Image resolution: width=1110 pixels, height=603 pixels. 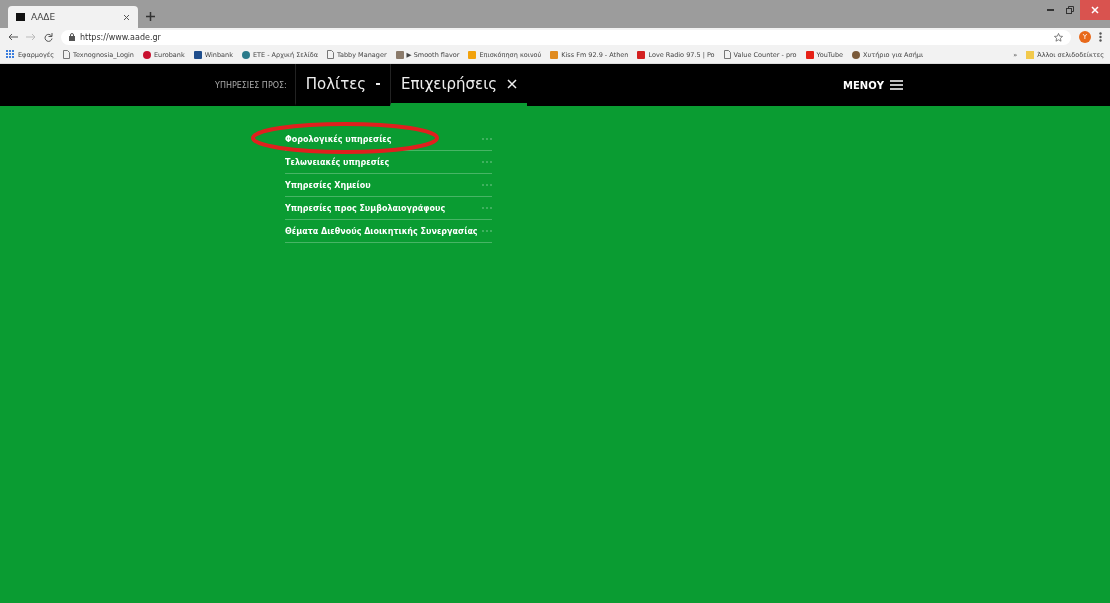 I want to click on tab-title: ΑΑΔΕ, so click(x=44, y=17).